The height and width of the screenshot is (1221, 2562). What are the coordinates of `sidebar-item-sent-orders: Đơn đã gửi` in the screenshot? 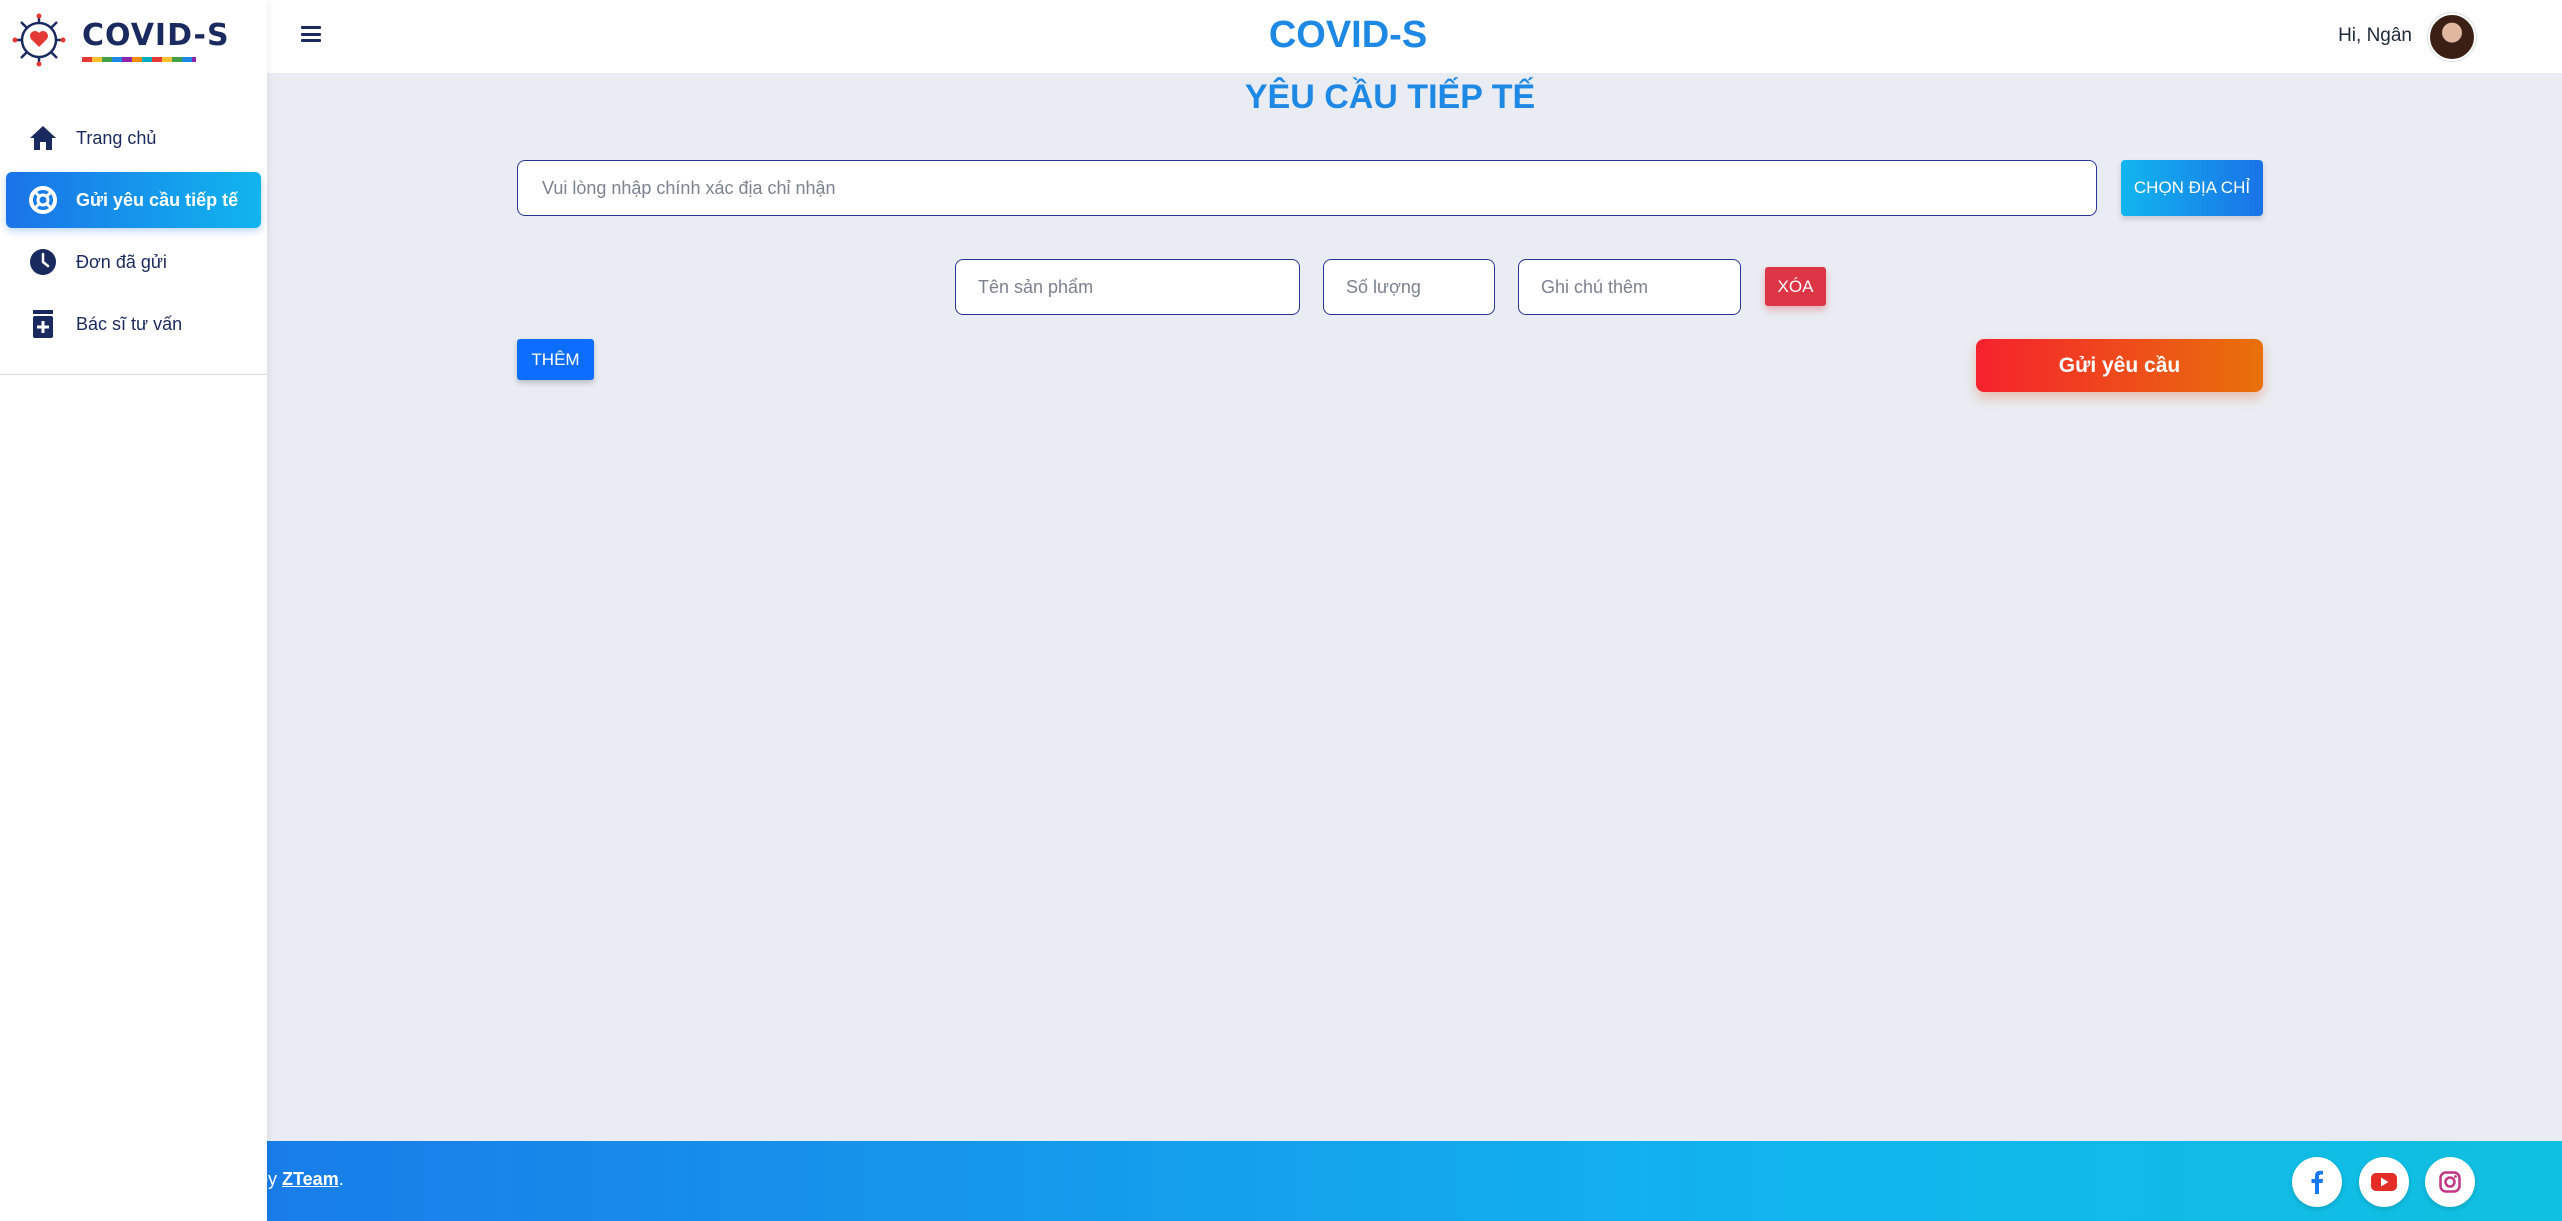 It's located at (133, 262).